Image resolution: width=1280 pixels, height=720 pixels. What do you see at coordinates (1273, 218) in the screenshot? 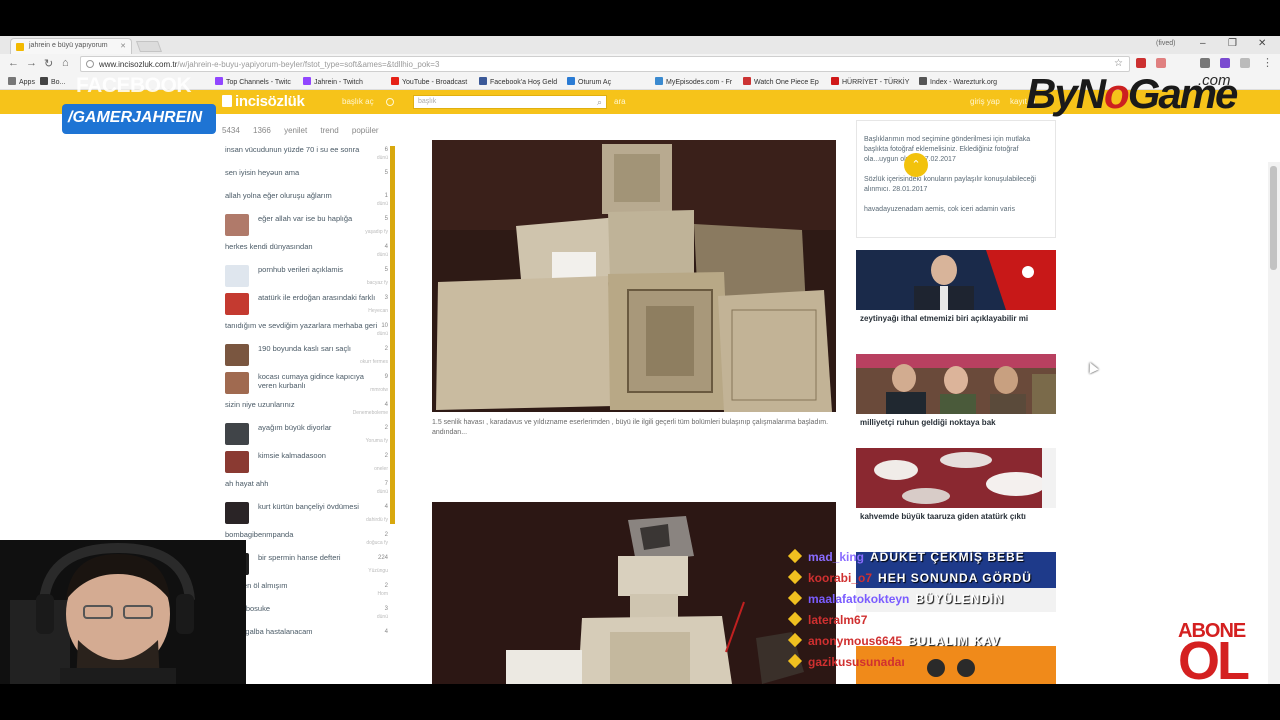
I see `page-scrollbar-thumb` at bounding box center [1273, 218].